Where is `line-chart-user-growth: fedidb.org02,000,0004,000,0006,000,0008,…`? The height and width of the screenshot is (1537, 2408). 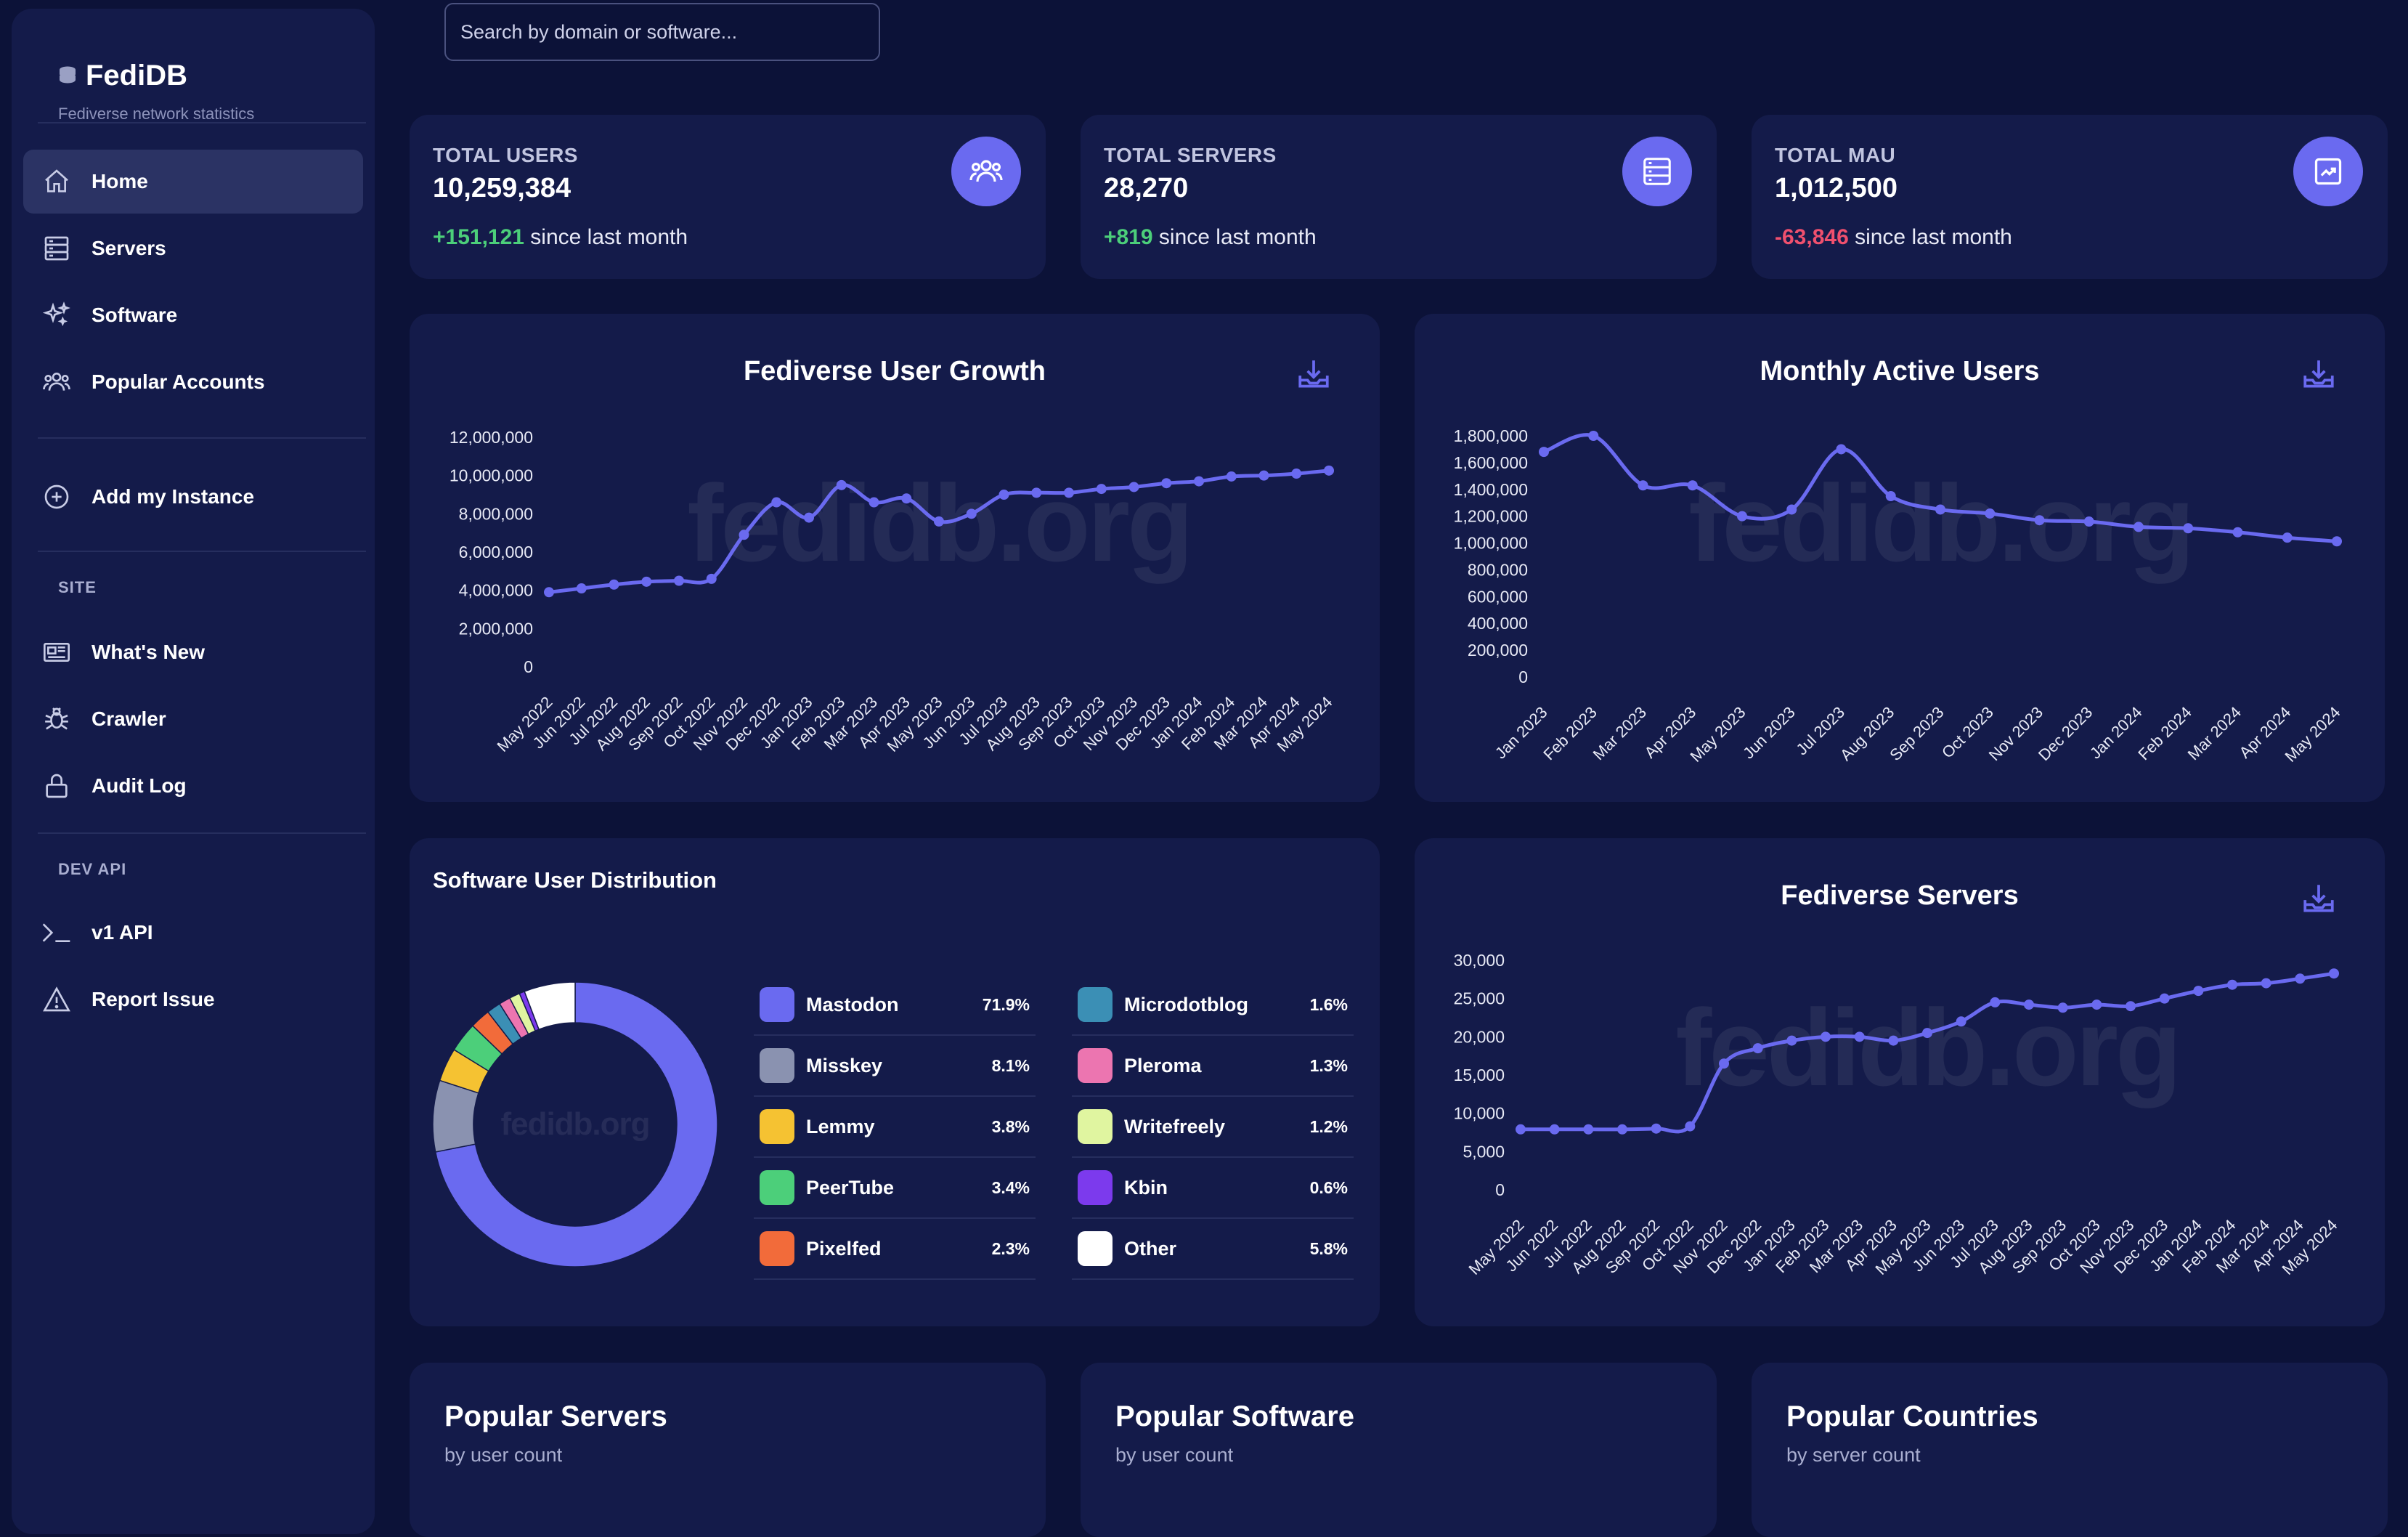
line-chart-user-growth: fedidb.org02,000,0004,000,0006,000,0008,… is located at coordinates (893, 591).